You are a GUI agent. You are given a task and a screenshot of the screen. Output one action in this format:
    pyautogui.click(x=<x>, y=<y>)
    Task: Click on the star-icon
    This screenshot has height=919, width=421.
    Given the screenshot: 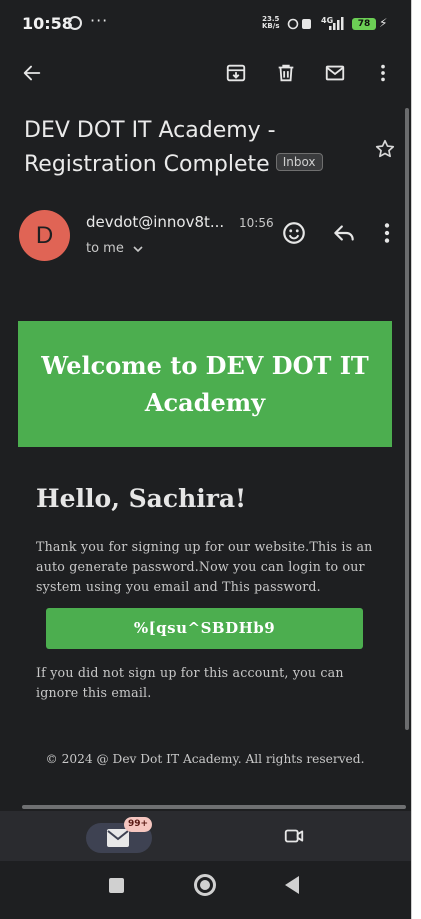 What is the action you would take?
    pyautogui.click(x=385, y=149)
    